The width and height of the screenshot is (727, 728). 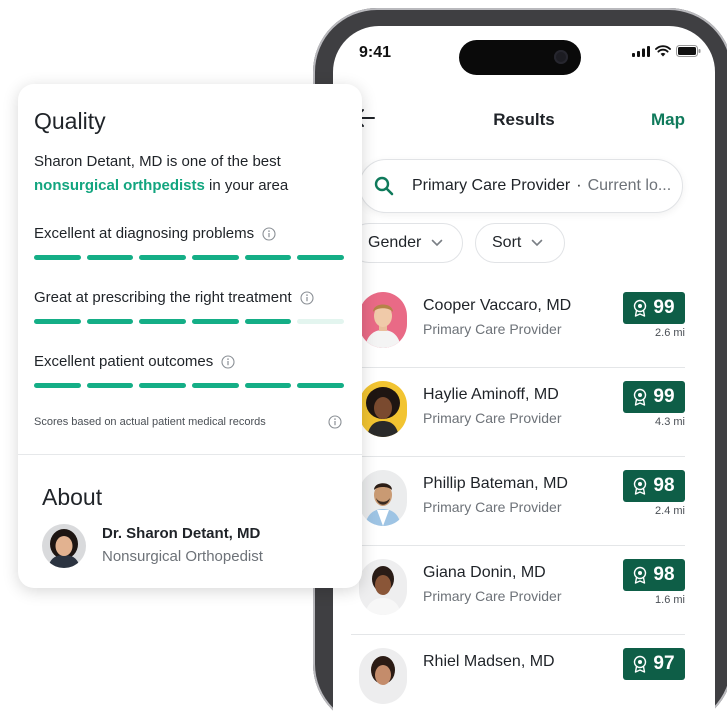 I want to click on sort-filter-label: Sort, so click(x=507, y=242).